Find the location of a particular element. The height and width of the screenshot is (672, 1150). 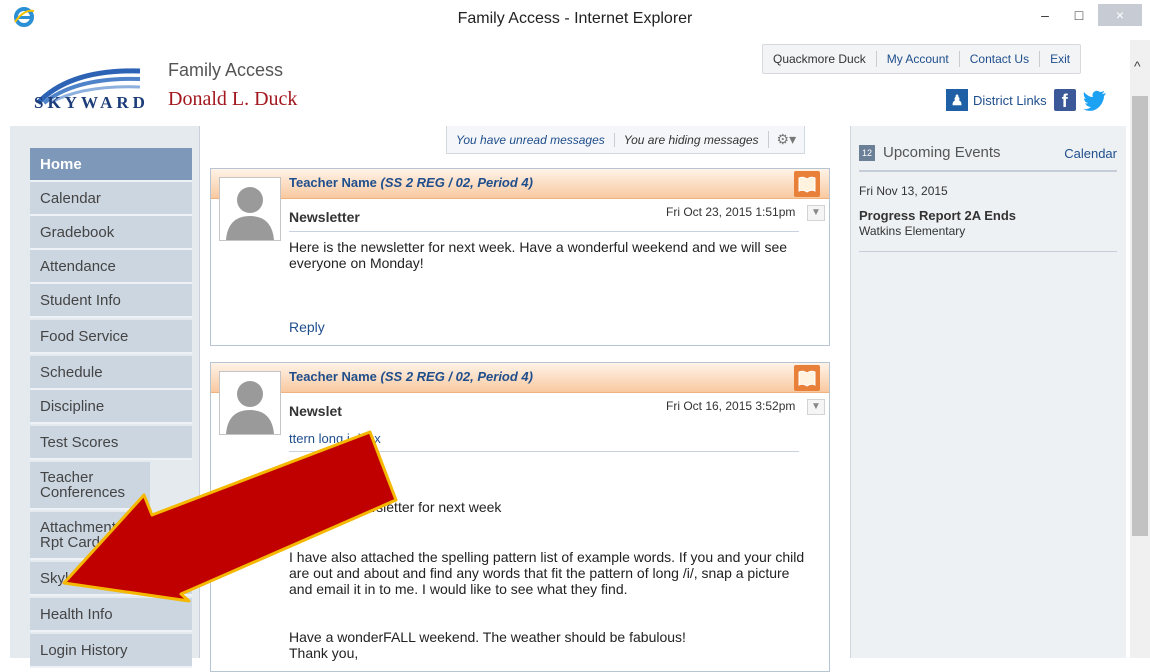

close-button: × is located at coordinates (1120, 15).